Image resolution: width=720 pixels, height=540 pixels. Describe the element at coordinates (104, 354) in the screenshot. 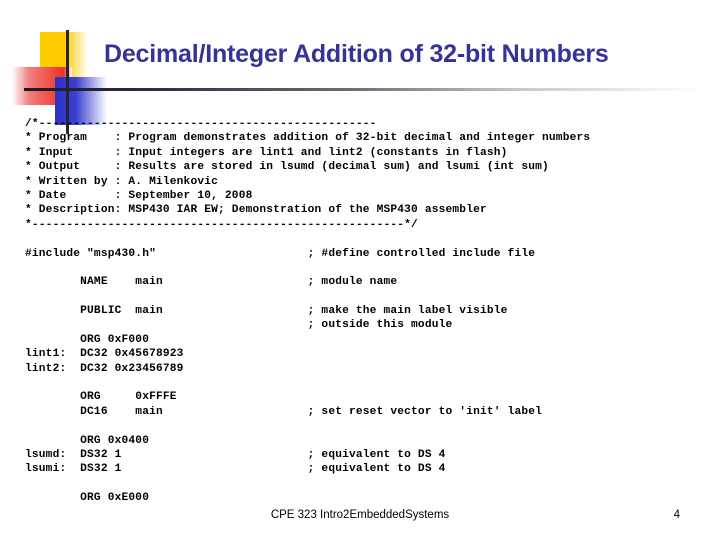

I see `code-line: lint1: DC32 0x45678923` at that location.